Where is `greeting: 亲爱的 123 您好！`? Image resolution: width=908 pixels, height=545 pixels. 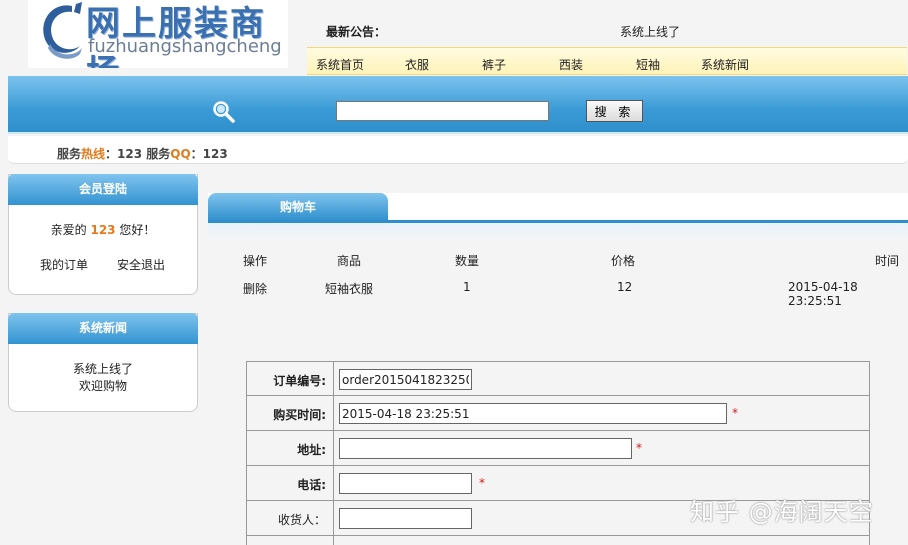 greeting: 亲爱的 123 您好！ is located at coordinates (103, 229).